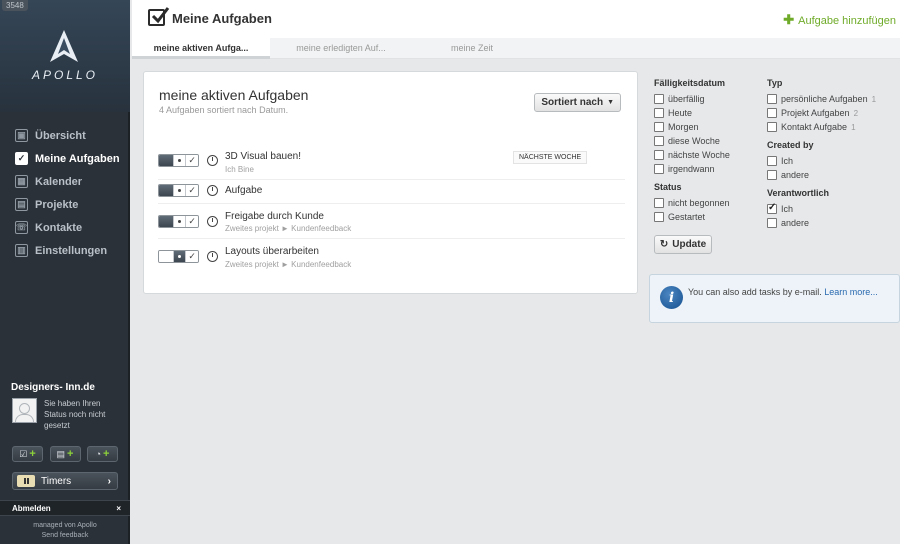 The height and width of the screenshot is (544, 900). What do you see at coordinates (472, 48) in the screenshot?
I see `tab-my-time: meine Zeit` at bounding box center [472, 48].